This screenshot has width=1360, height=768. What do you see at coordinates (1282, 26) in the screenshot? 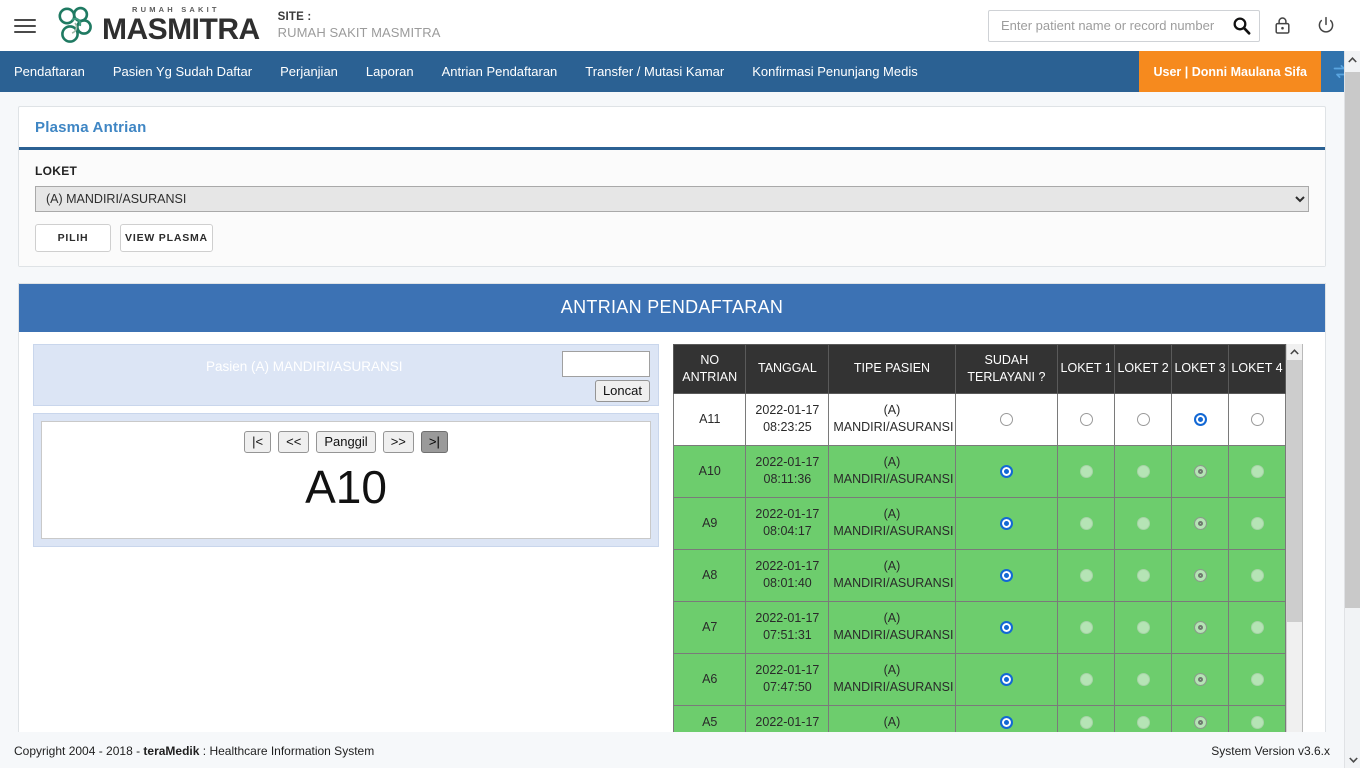
I see `lock-button` at bounding box center [1282, 26].